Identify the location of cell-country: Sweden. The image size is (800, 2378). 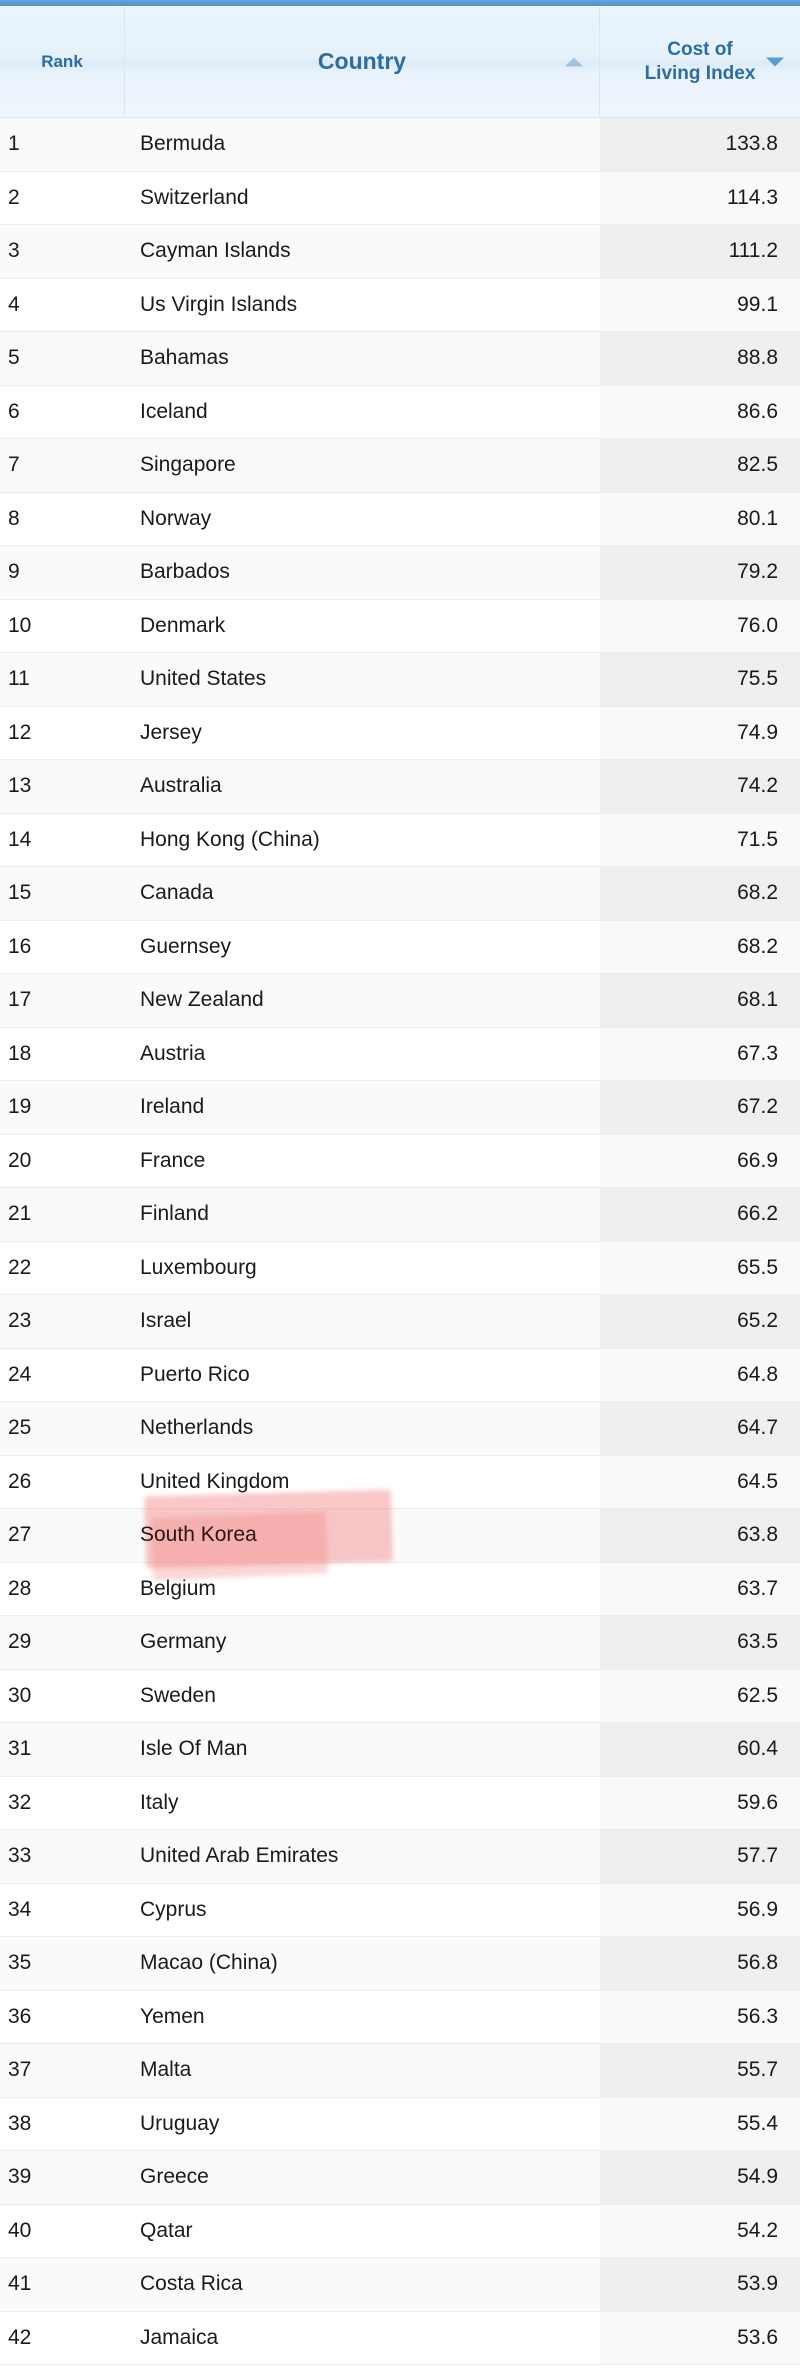
(178, 1695).